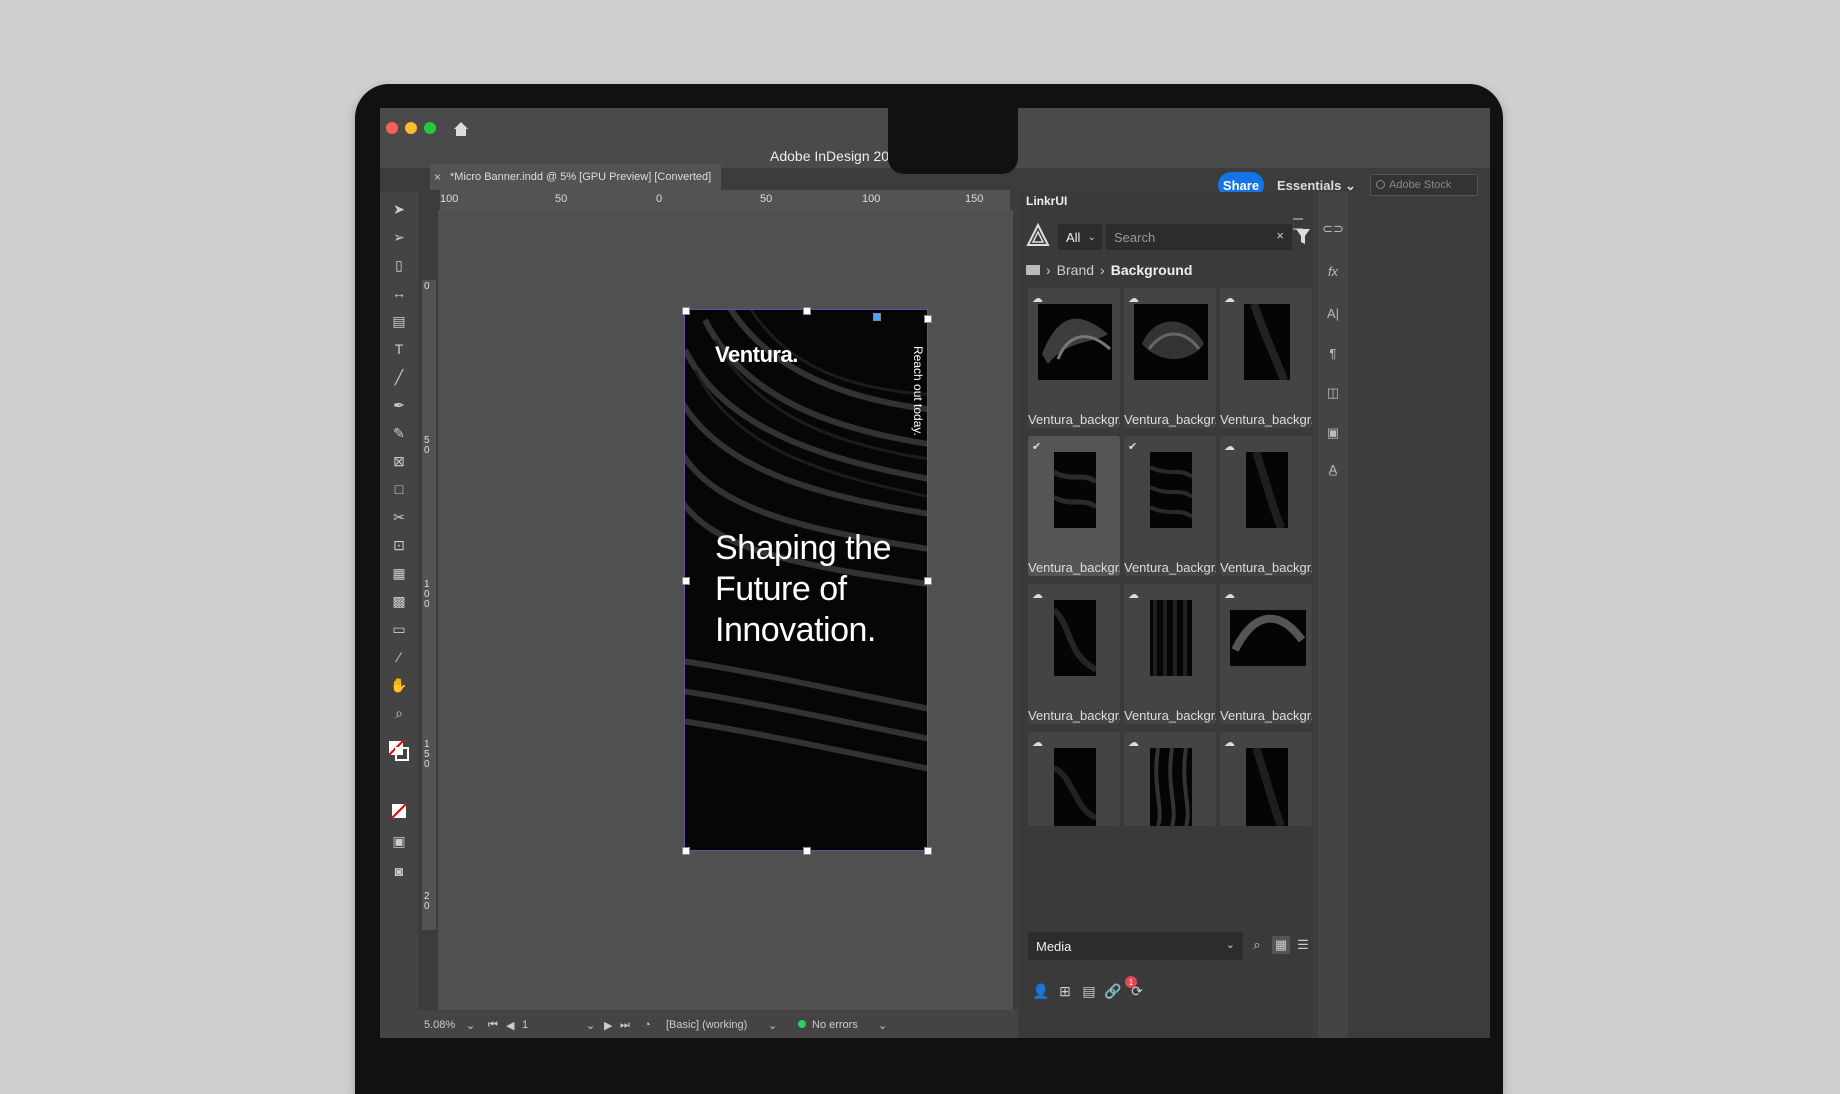 The width and height of the screenshot is (1840, 1094). I want to click on asset-type-select: All ⌄, so click(1080, 237).